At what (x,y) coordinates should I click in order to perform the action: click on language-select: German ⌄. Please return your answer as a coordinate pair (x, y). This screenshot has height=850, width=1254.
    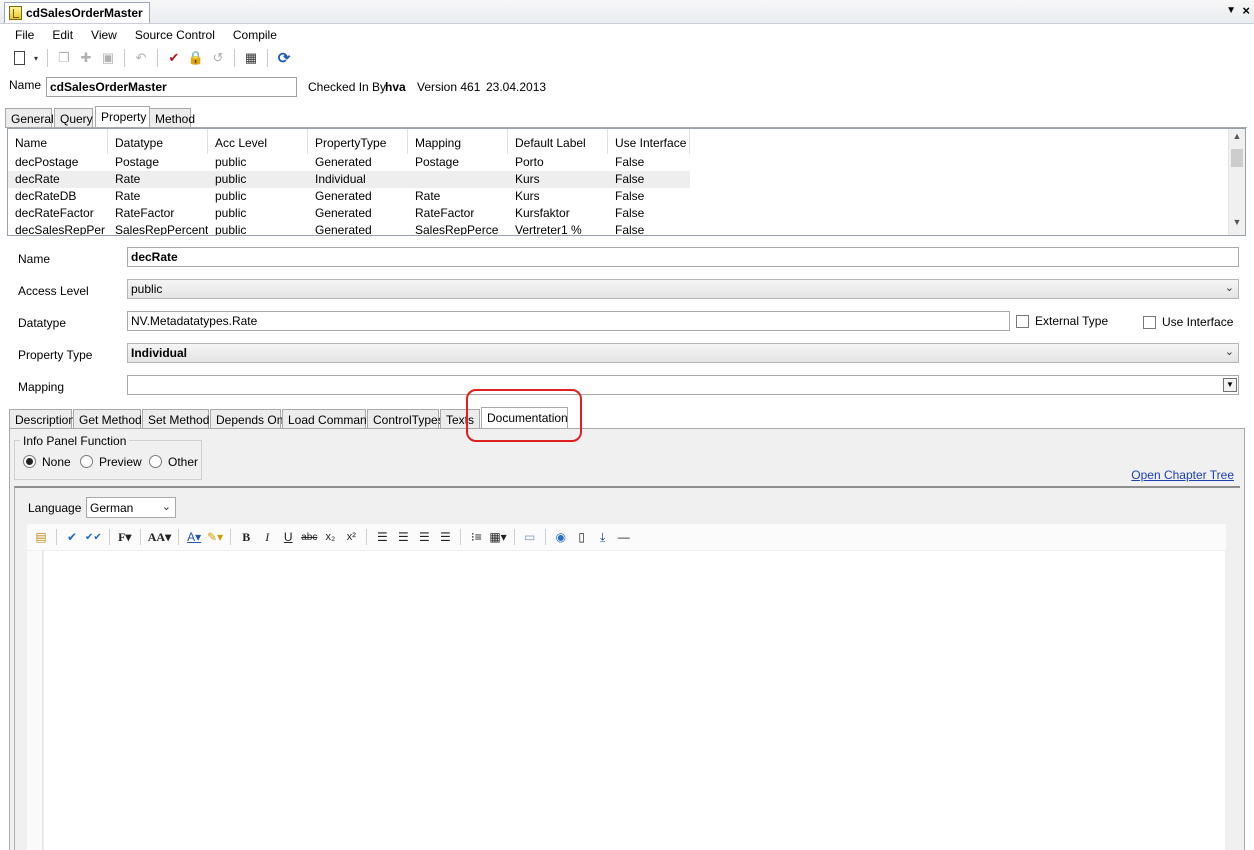
    Looking at the image, I should click on (131, 507).